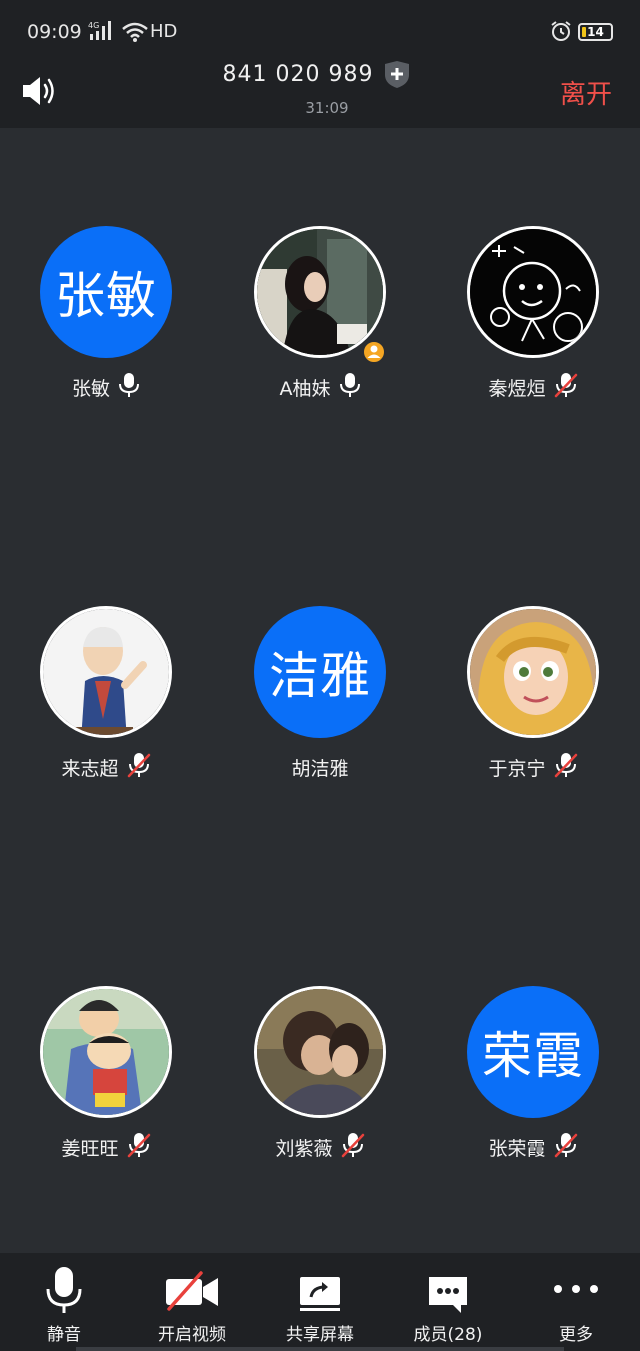  What do you see at coordinates (164, 31) in the screenshot?
I see `network-label: HD` at bounding box center [164, 31].